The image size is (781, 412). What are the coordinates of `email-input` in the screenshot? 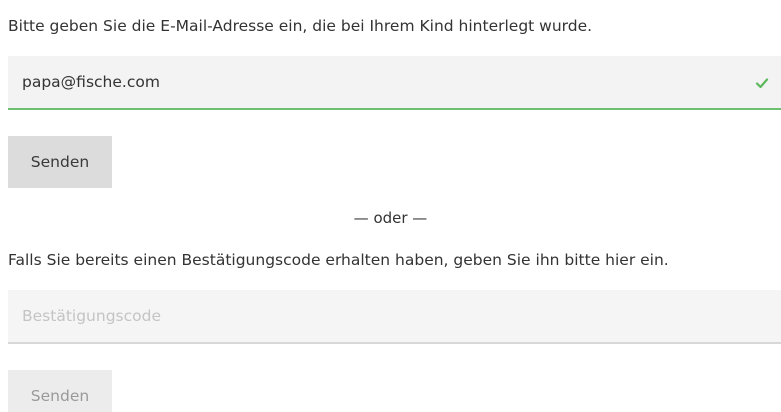 It's located at (394, 82).